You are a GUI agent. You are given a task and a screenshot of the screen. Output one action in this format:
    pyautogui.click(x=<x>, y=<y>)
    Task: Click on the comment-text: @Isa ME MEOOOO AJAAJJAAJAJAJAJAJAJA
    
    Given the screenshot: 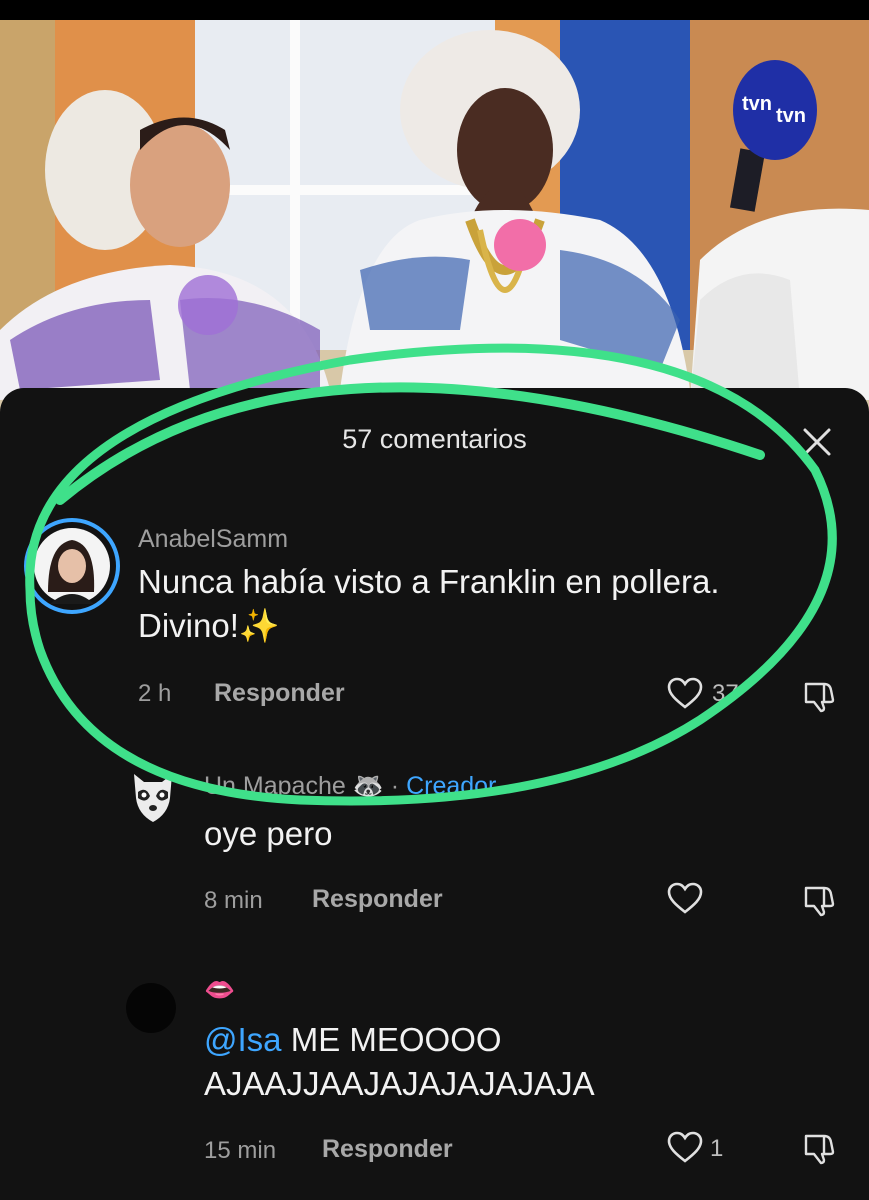 What is the action you would take?
    pyautogui.click(x=524, y=1062)
    